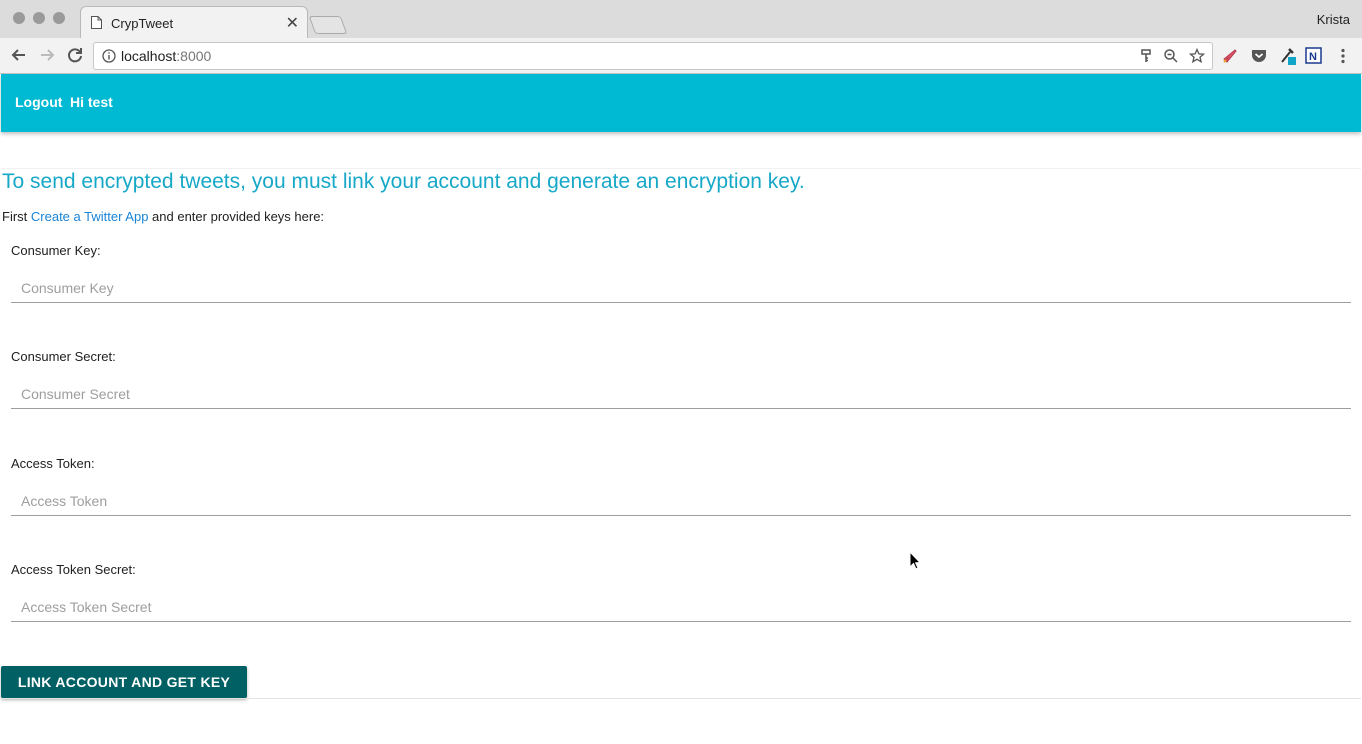  I want to click on link-account-button: LINK ACCOUNT AND GET KEY, so click(124, 682).